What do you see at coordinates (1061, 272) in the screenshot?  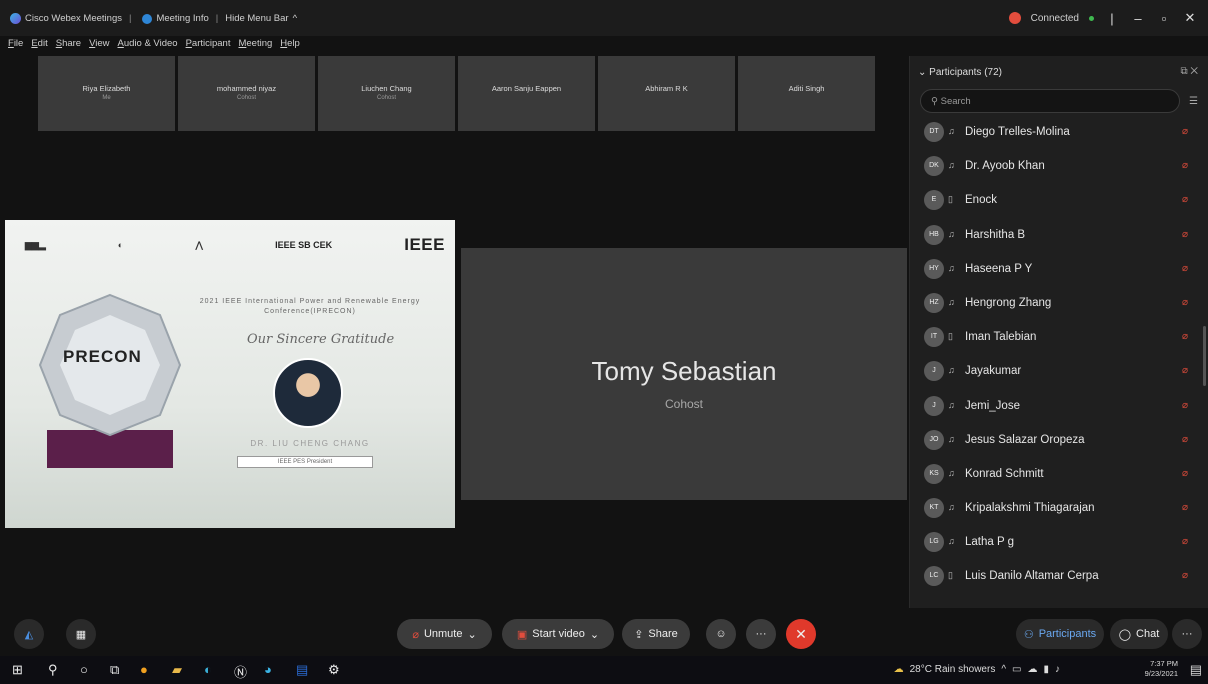 I see `participant-row: HY ♫ Haseena P Y ⌀` at bounding box center [1061, 272].